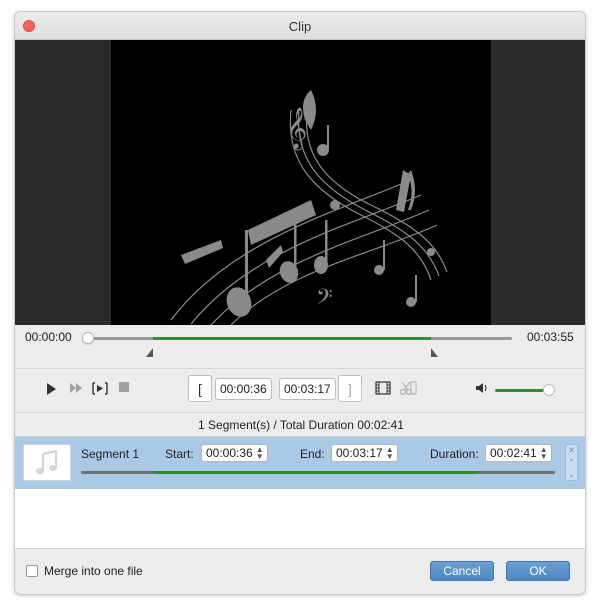 The height and width of the screenshot is (613, 600). I want to click on set-start-button: [, so click(200, 388).